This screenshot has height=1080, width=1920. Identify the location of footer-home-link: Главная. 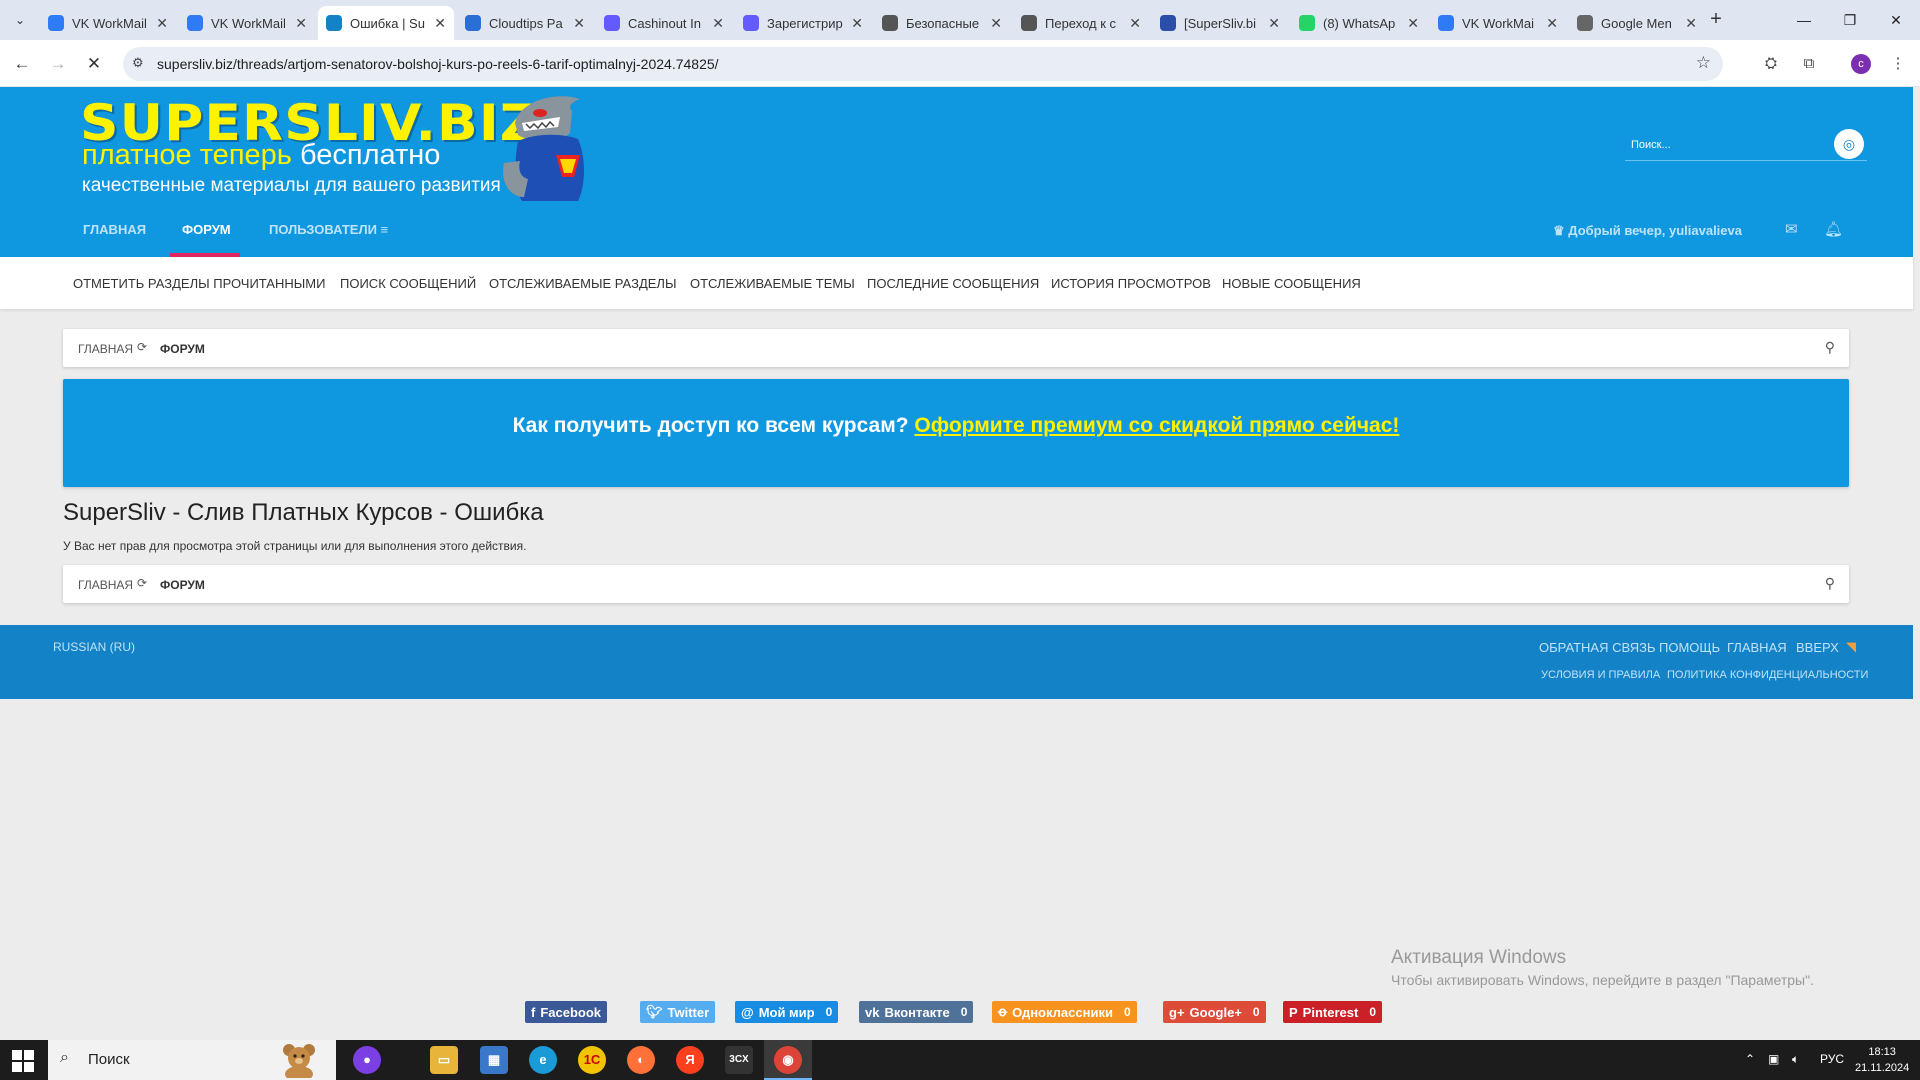
(1757, 647).